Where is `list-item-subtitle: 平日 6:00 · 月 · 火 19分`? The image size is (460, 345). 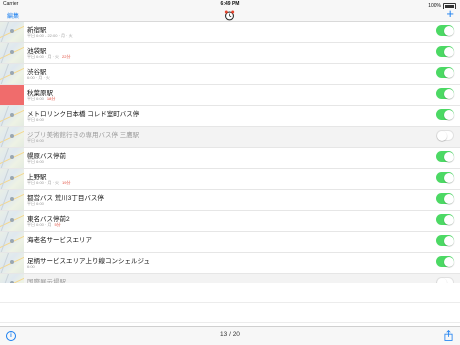 list-item-subtitle: 平日 6:00 · 月 · 火 19分 is located at coordinates (48, 183).